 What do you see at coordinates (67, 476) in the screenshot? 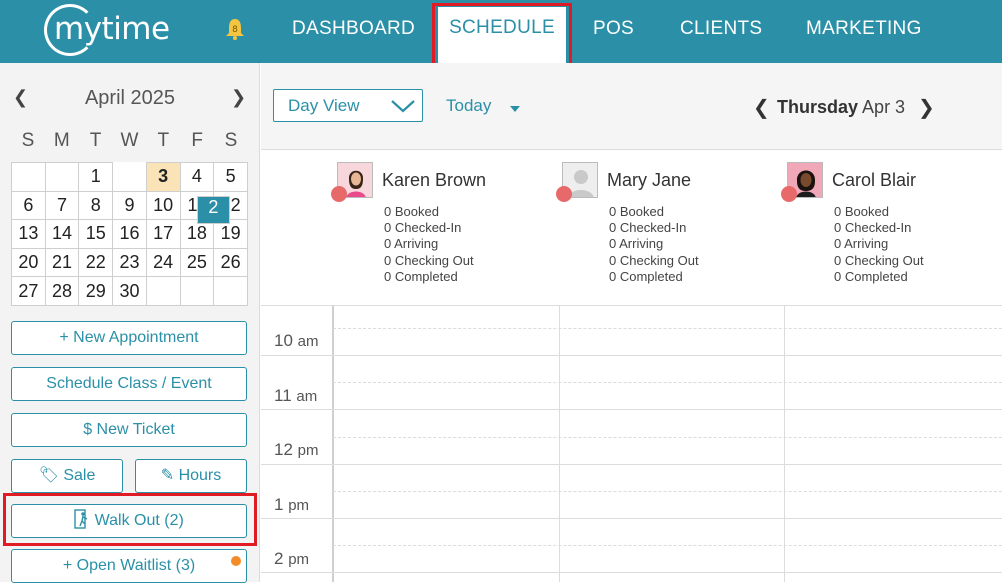
I see `sale-button: 🏷︎ Sale` at bounding box center [67, 476].